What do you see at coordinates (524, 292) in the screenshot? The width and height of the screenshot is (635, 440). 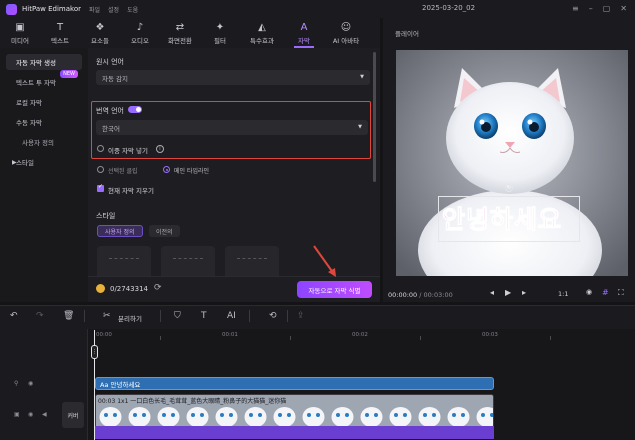 I see `next-frame-icon: ▸` at bounding box center [524, 292].